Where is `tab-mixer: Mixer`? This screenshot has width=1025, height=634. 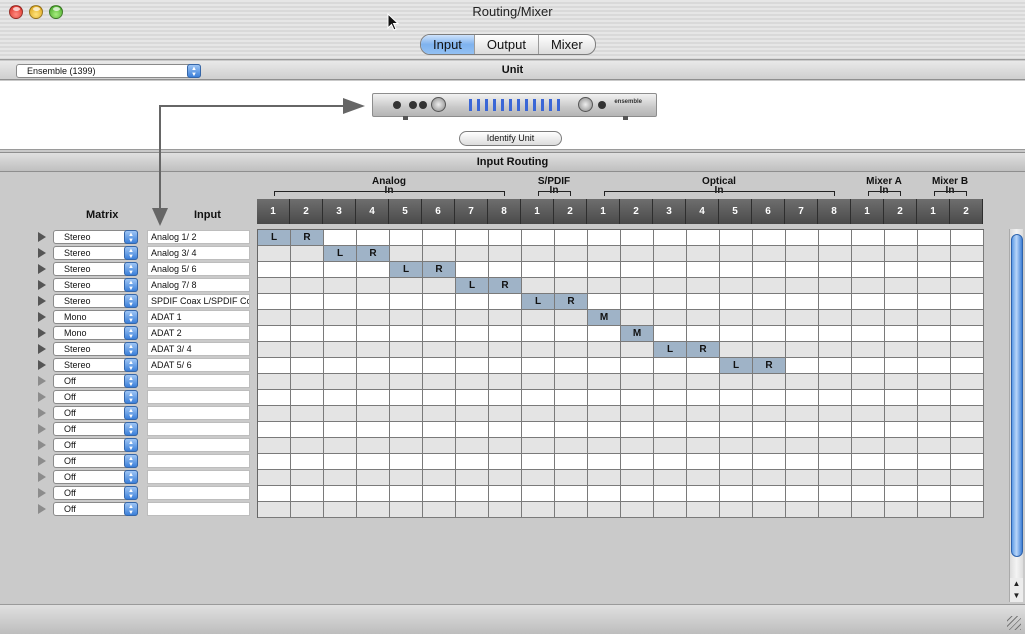
tab-mixer: Mixer is located at coordinates (566, 44).